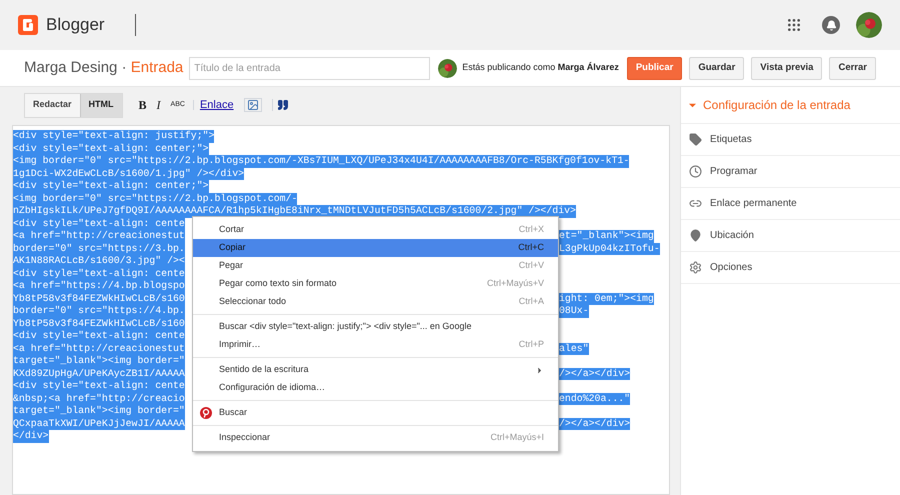 The image size is (900, 495). I want to click on menu-item: Sentido de la escritura, so click(375, 370).